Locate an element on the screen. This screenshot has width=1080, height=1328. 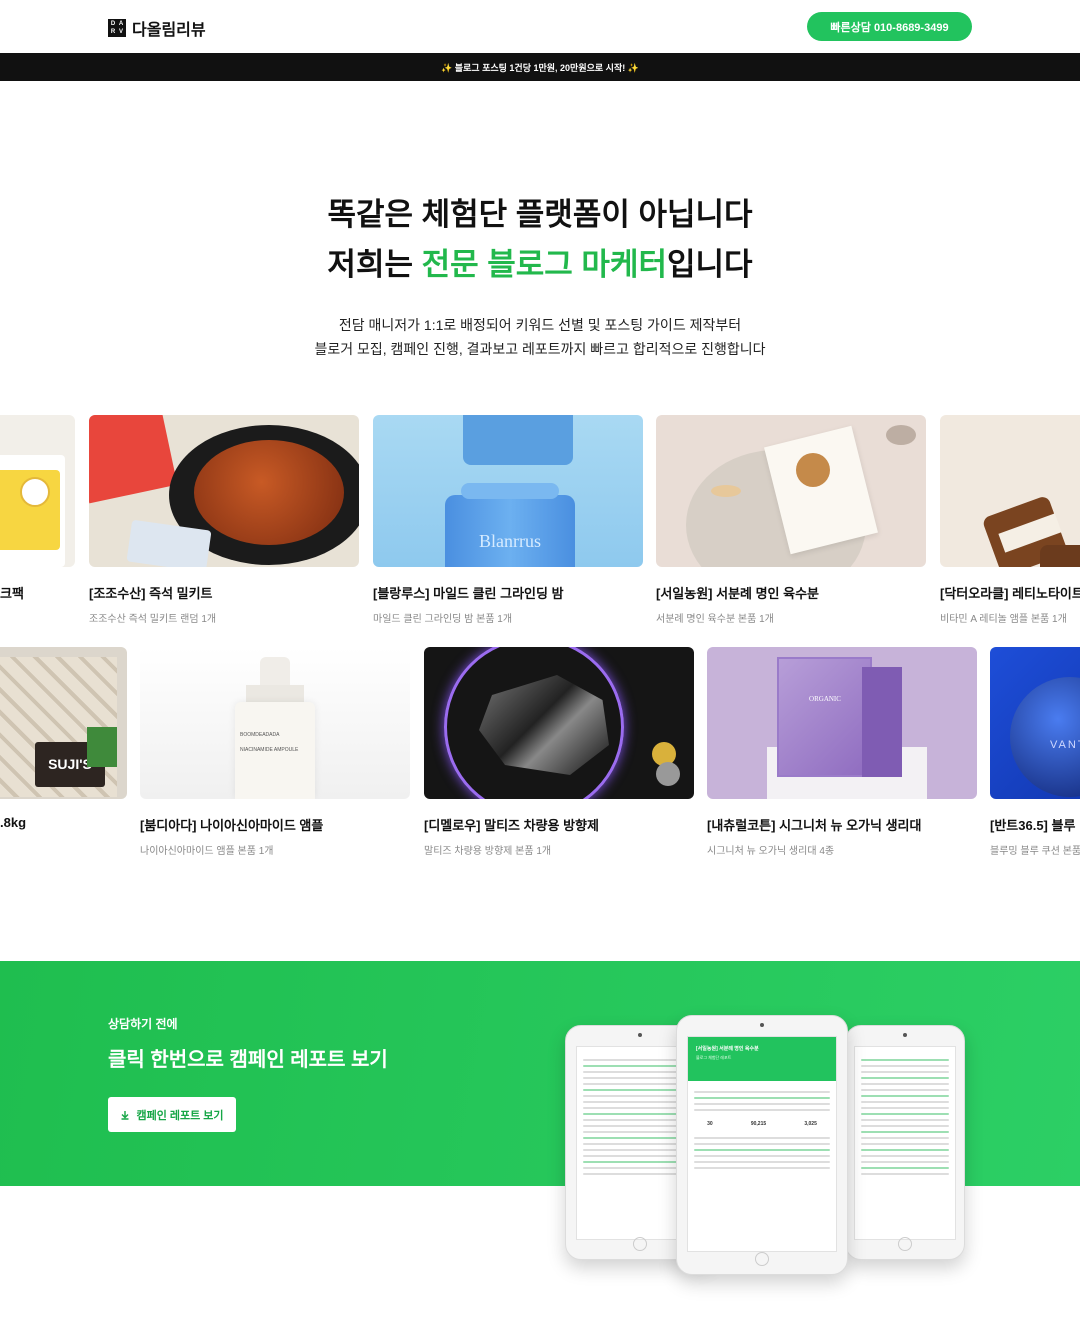
card-subtitle: 마일드 클린 그라인딩 밤 본품 1개 is located at coordinates (443, 619).